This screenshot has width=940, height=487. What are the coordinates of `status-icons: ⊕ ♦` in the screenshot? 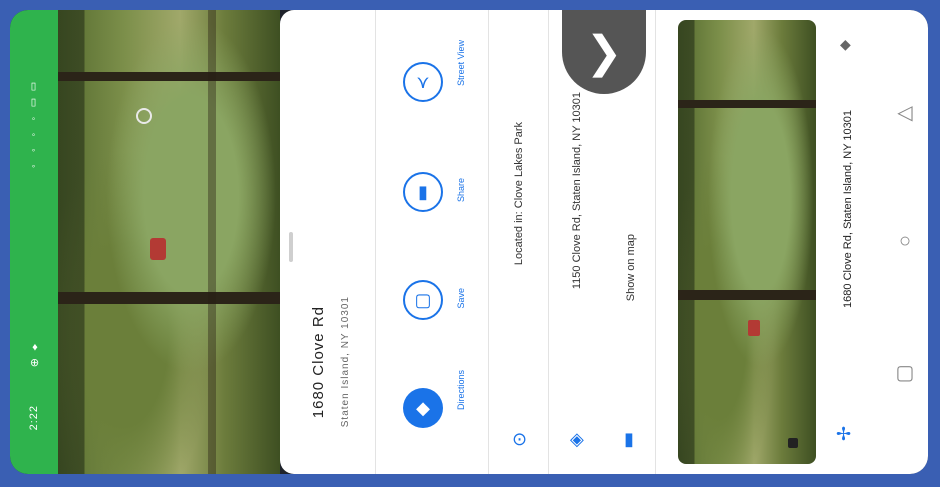 It's located at (35, 354).